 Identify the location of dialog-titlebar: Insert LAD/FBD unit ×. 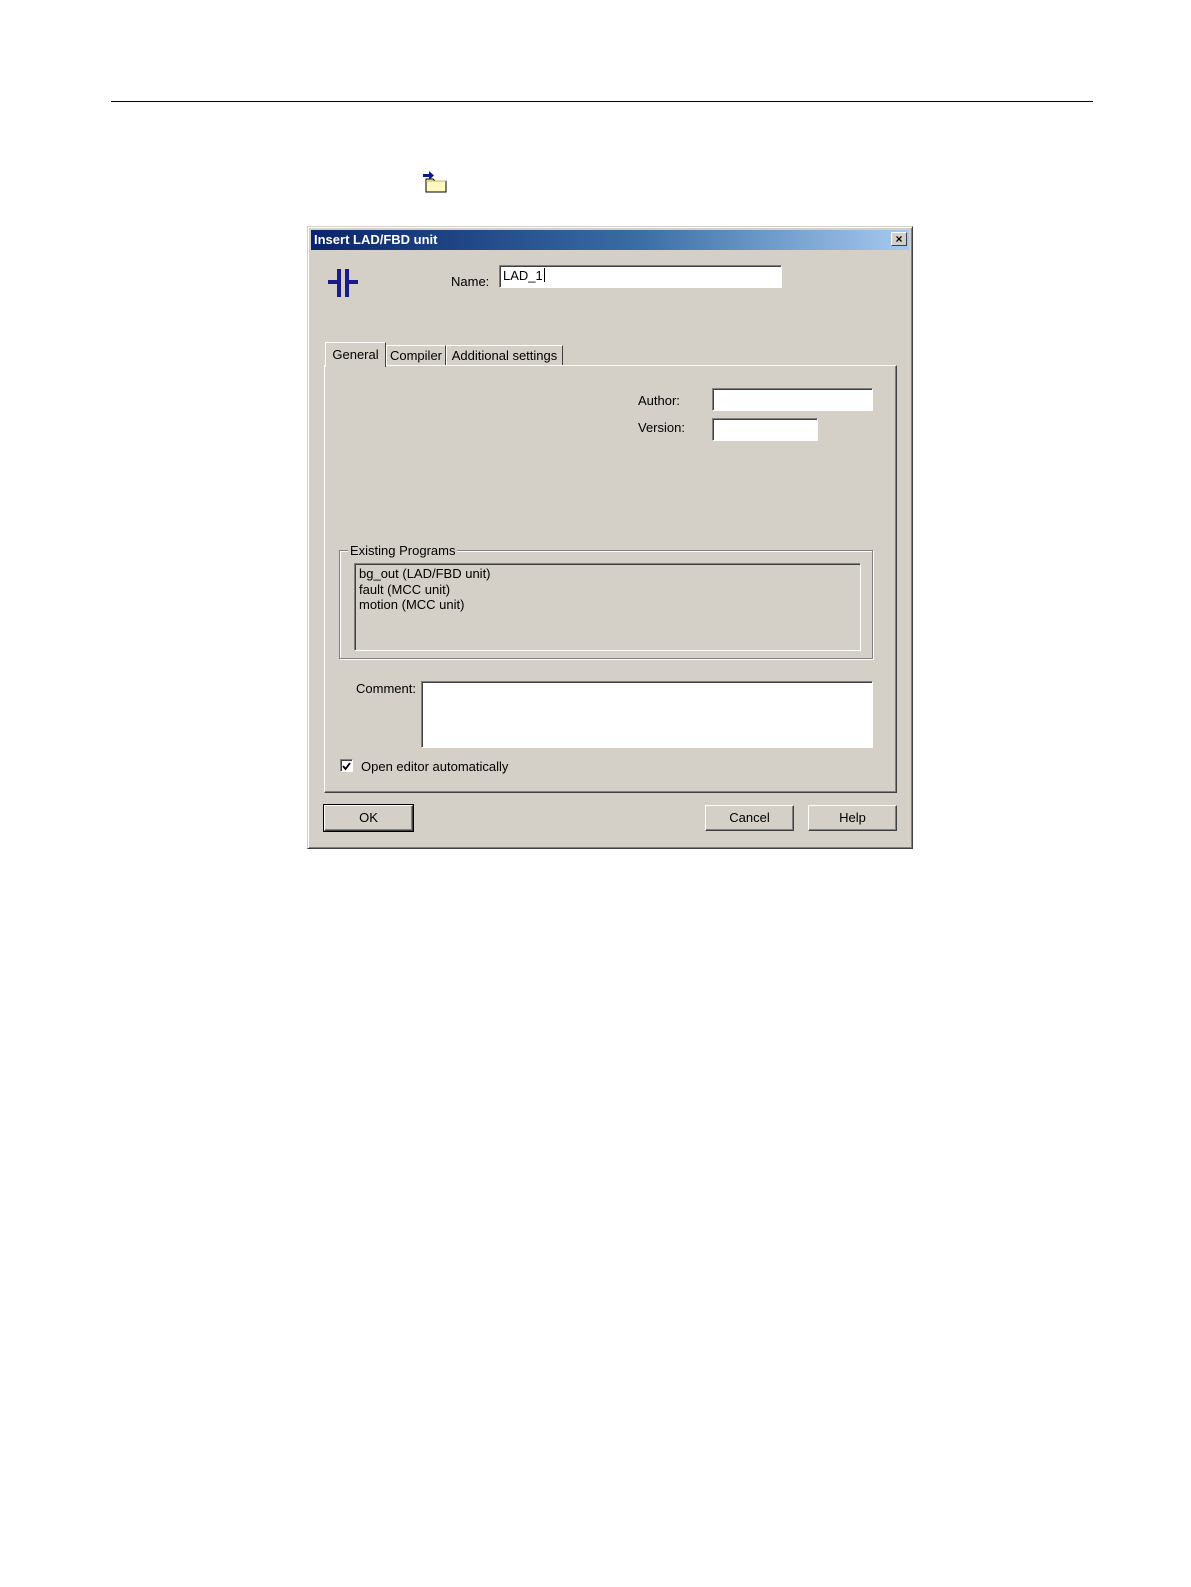
(610, 240).